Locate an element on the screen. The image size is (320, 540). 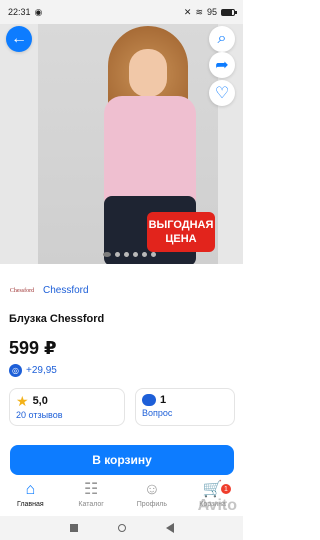
photo-face is located at coordinates (148, 73).